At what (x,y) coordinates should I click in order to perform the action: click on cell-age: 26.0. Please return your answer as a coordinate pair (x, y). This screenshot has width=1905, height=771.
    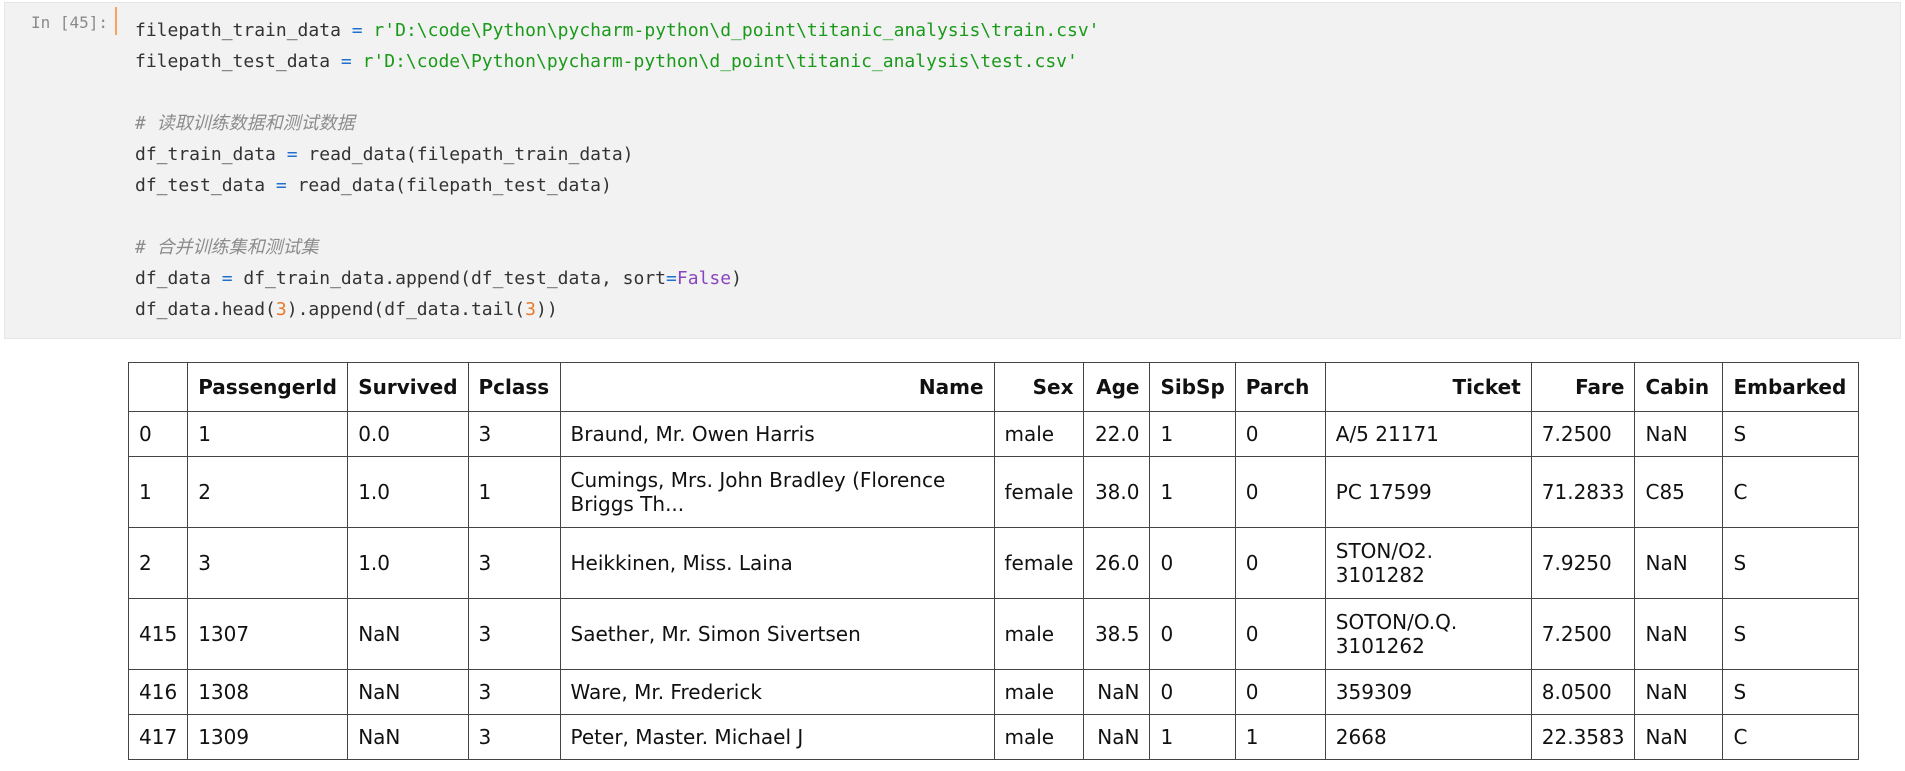
    Looking at the image, I should click on (1117, 563).